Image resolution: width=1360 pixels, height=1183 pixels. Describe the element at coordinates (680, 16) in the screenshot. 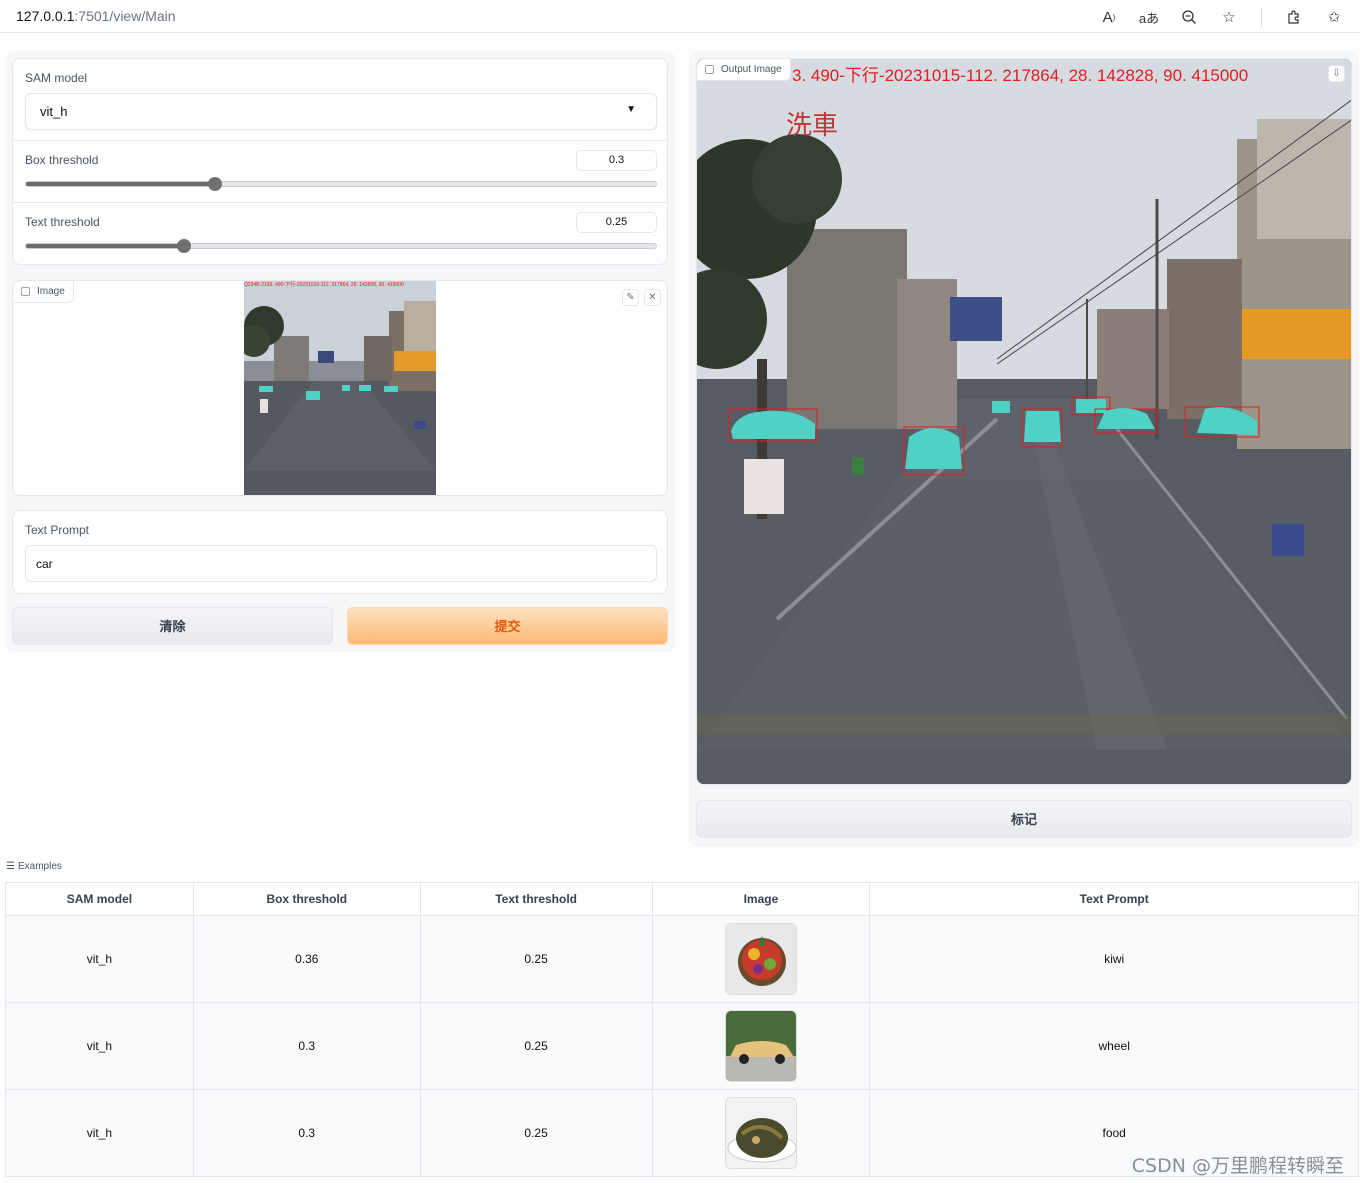

I see `browser-toolbar: 127.0.0.1:7501/view/Main A) aあ ☆ ✩` at that location.